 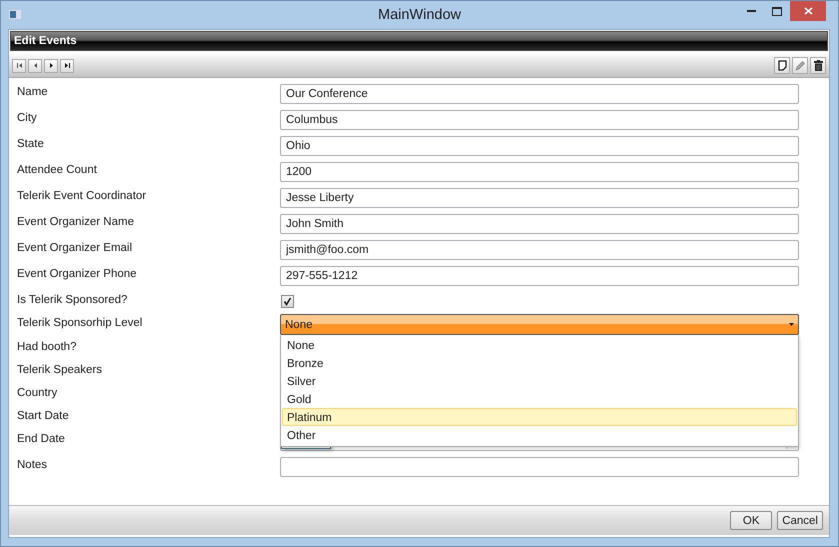 What do you see at coordinates (47, 346) in the screenshot?
I see `field-label: Had booth?` at bounding box center [47, 346].